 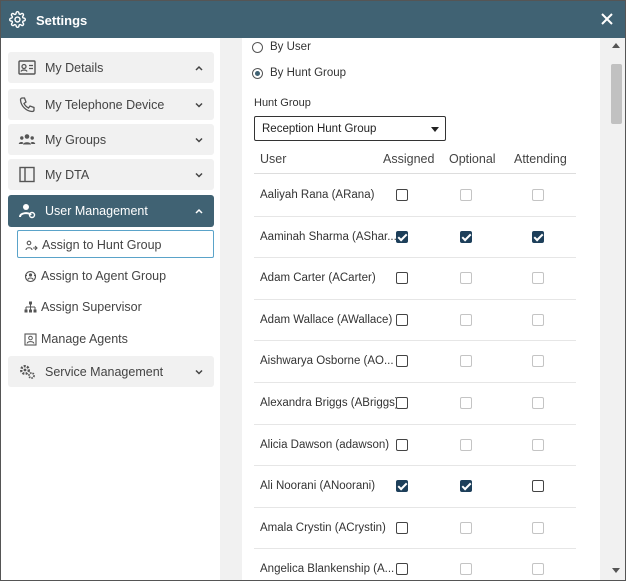 What do you see at coordinates (74, 68) in the screenshot?
I see `sidebar-item-label: My Details` at bounding box center [74, 68].